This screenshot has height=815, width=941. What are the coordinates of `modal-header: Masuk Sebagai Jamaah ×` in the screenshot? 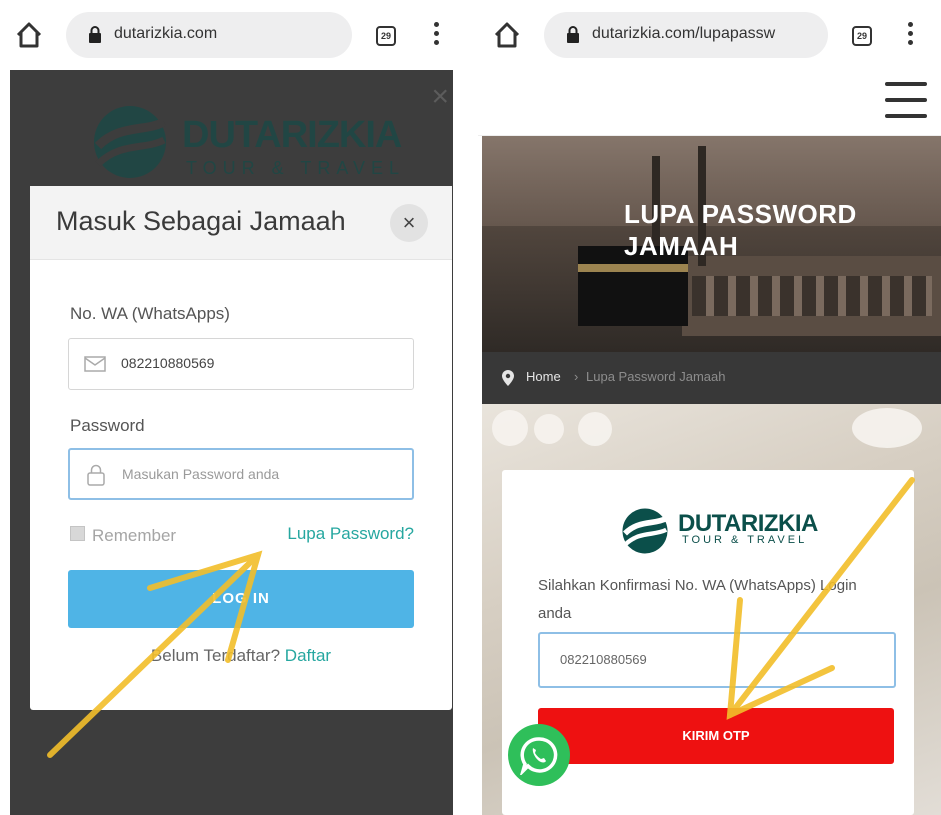 It's located at (241, 223).